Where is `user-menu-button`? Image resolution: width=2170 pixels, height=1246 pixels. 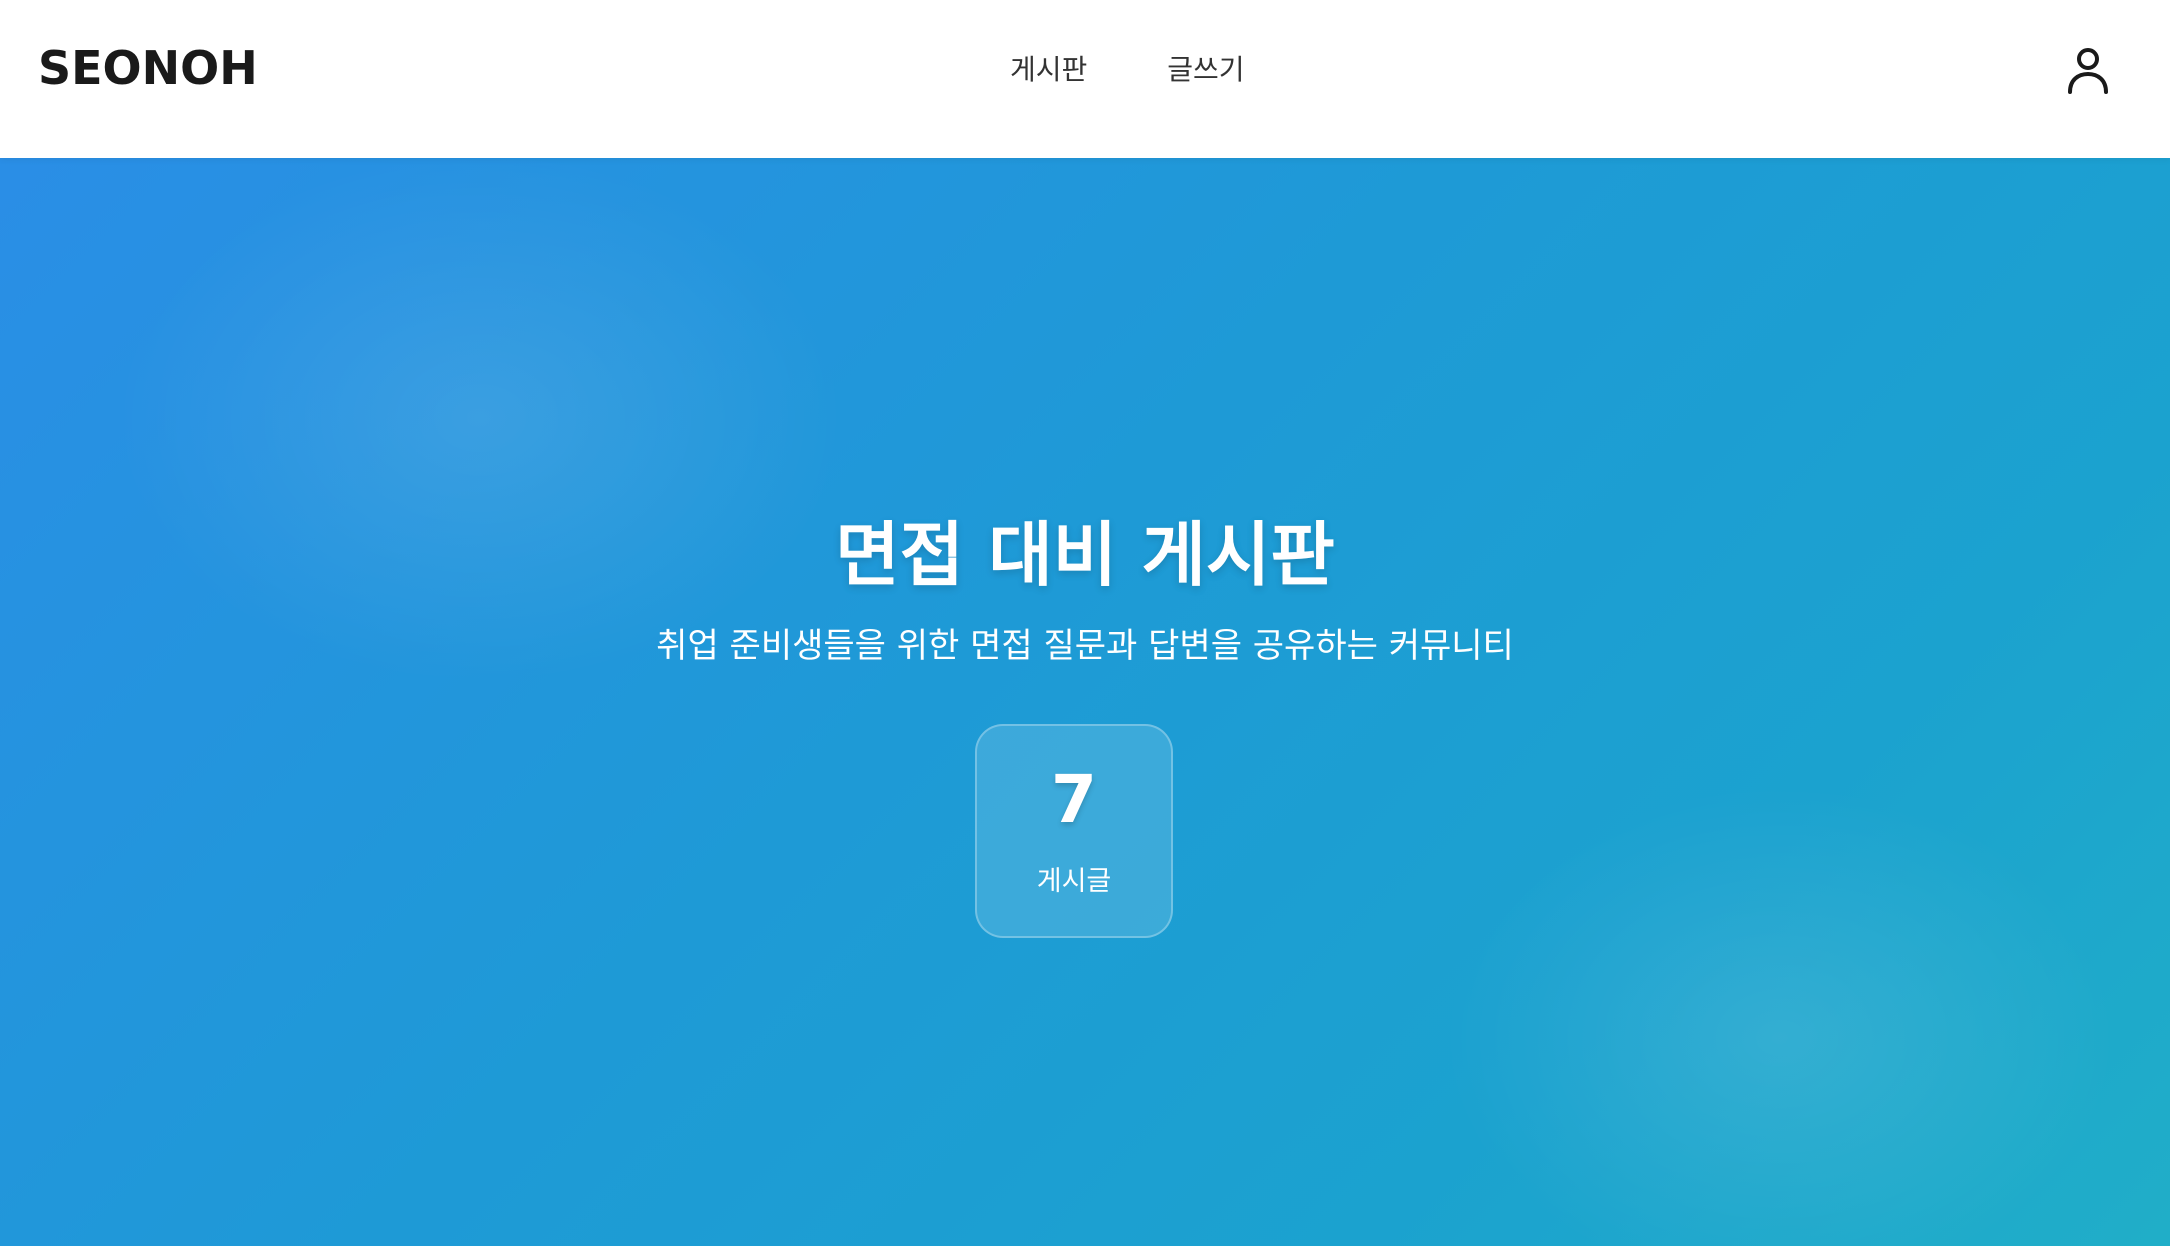 user-menu-button is located at coordinates (2088, 70).